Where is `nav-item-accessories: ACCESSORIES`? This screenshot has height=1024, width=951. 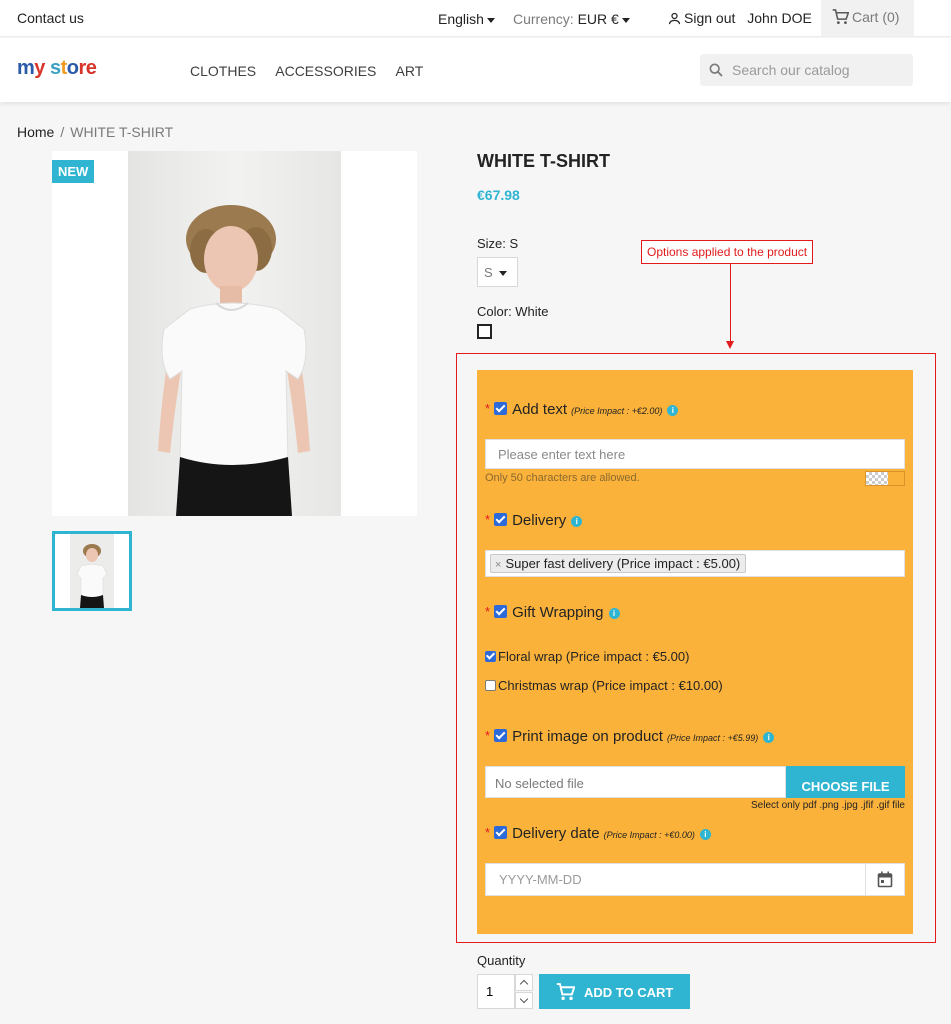 nav-item-accessories: ACCESSORIES is located at coordinates (325, 71).